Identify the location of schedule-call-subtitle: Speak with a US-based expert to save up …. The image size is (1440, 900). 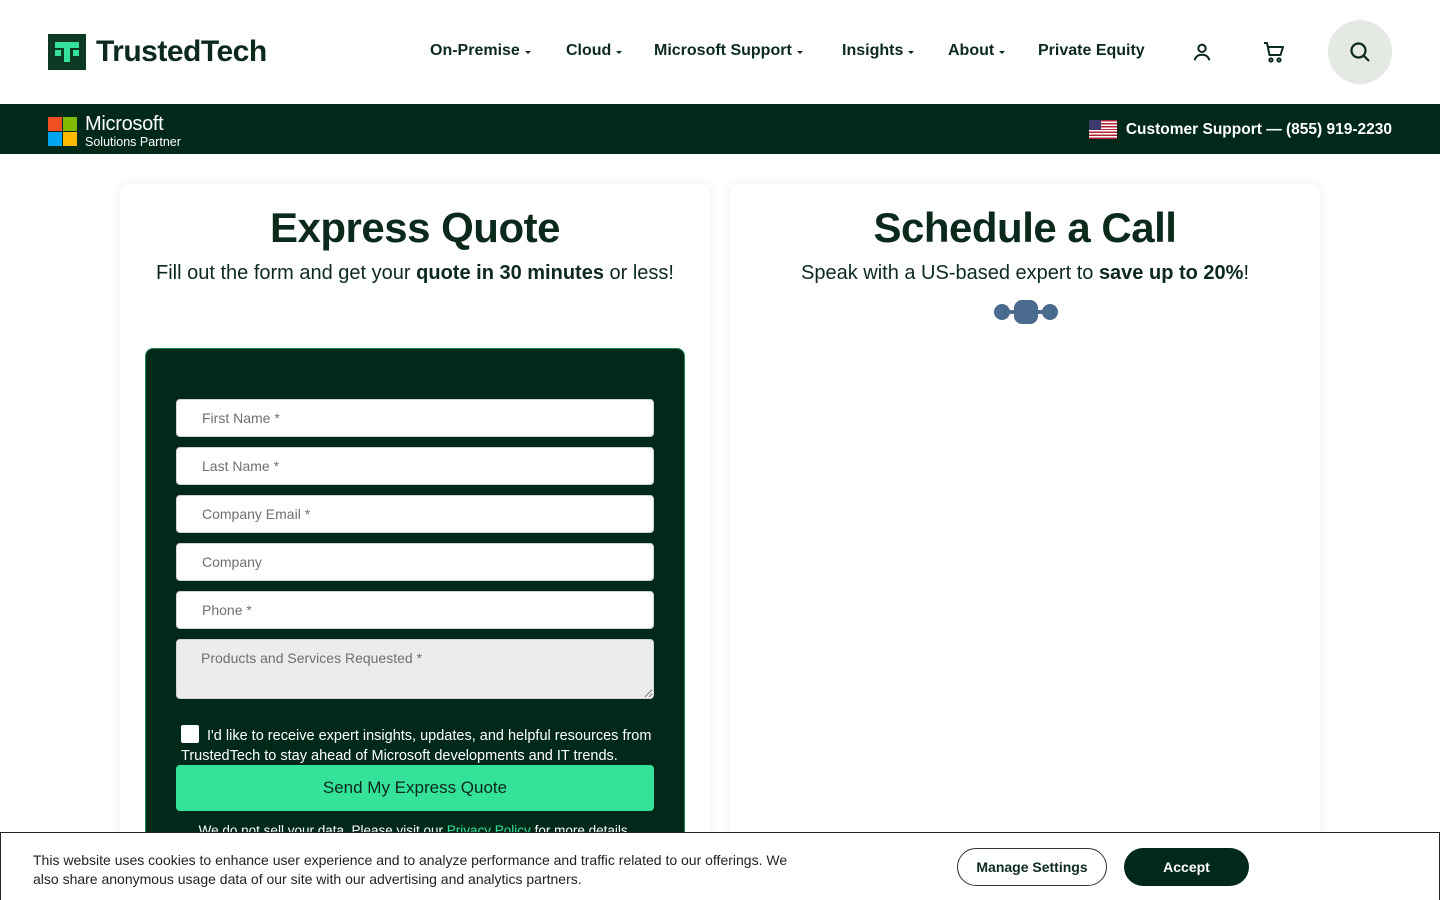
(1025, 273).